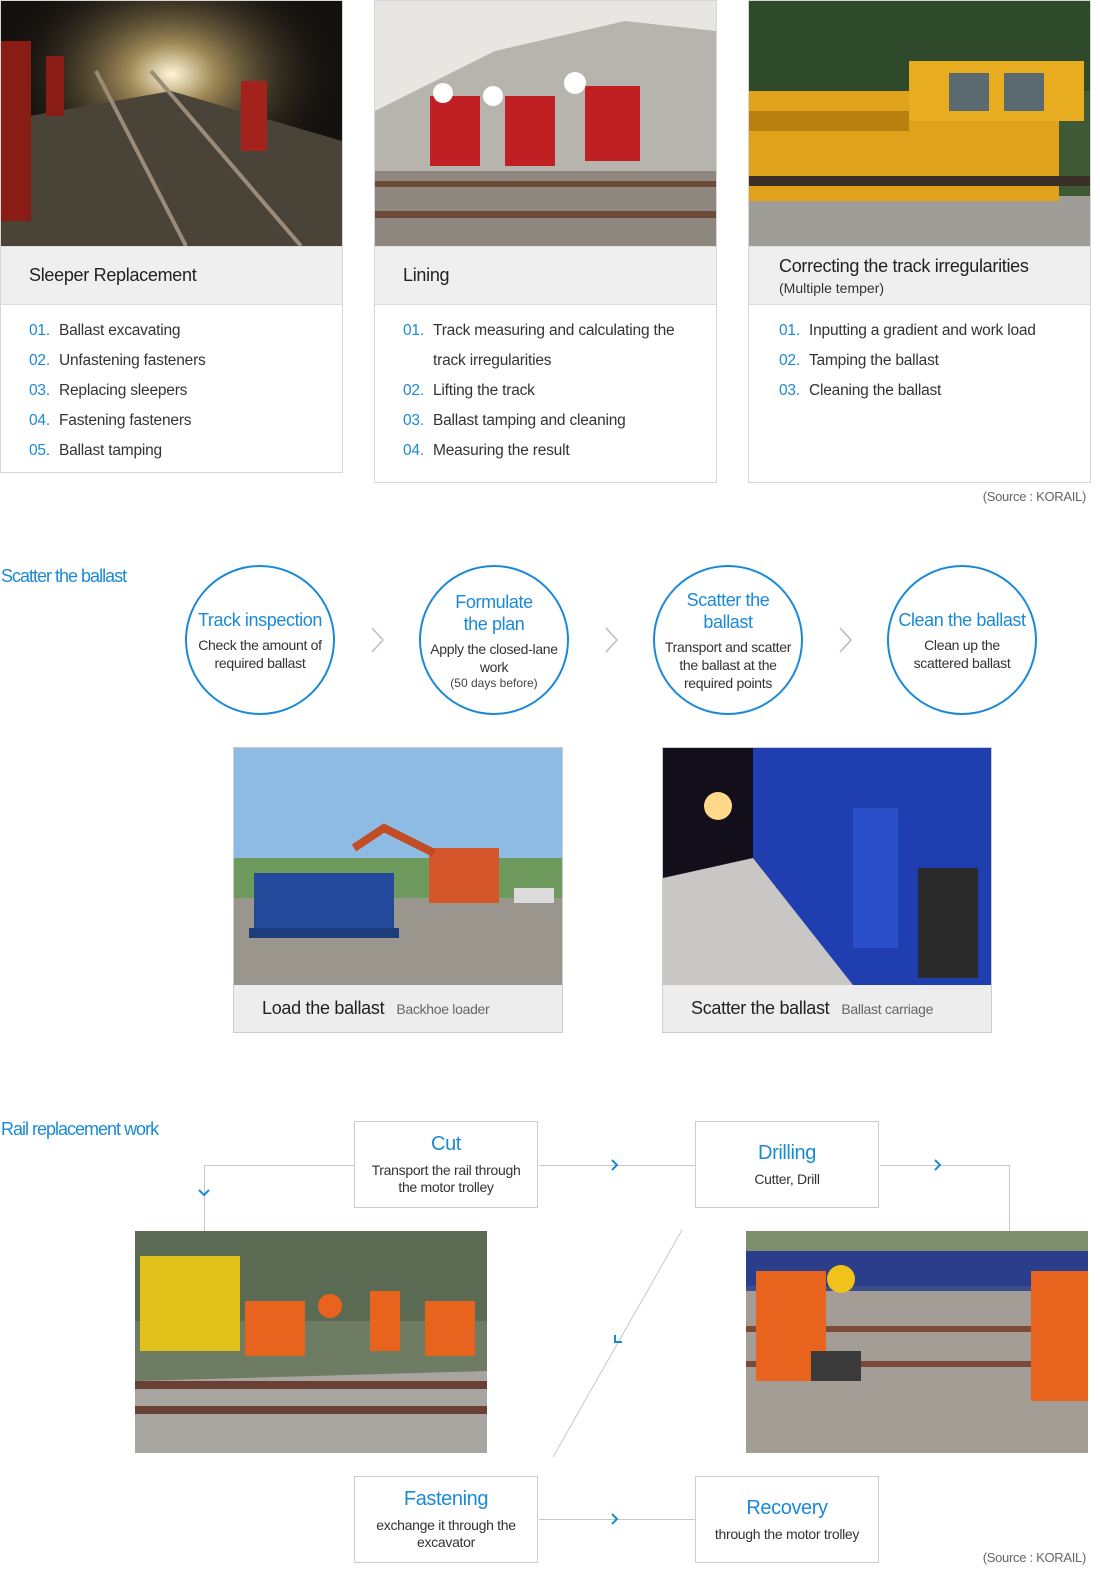  What do you see at coordinates (95, 450) in the screenshot?
I see `list-item: 05. Ballast tamping` at bounding box center [95, 450].